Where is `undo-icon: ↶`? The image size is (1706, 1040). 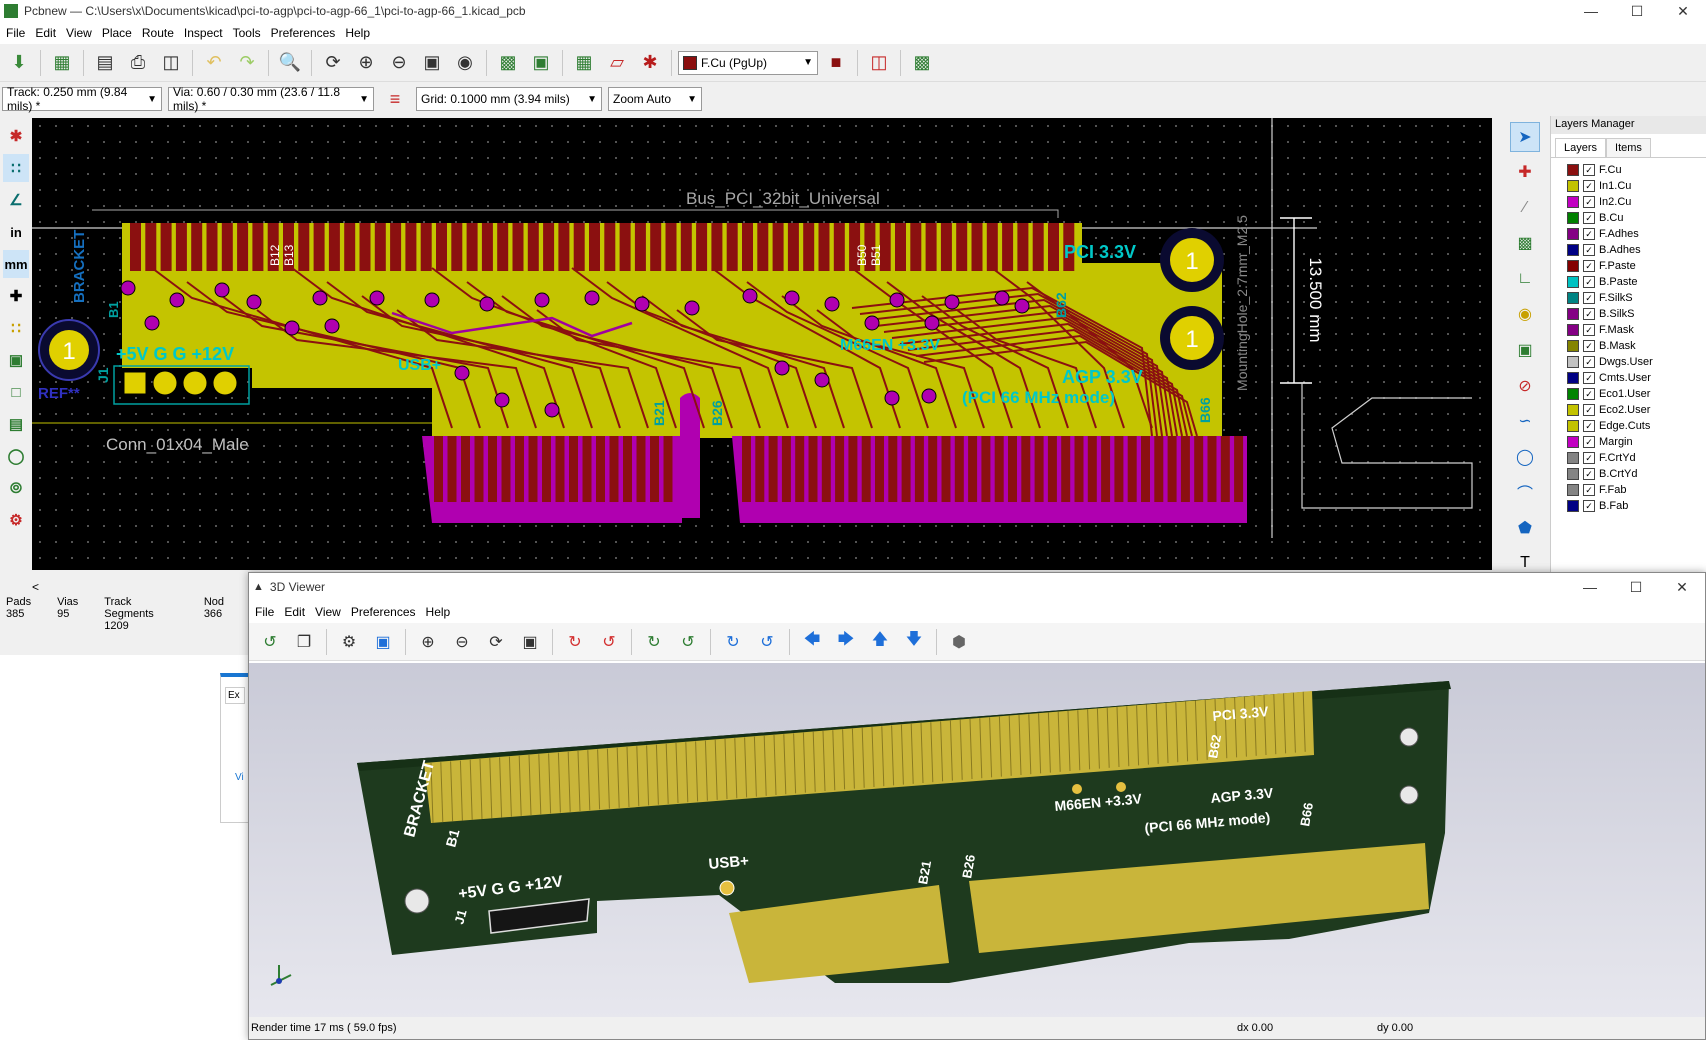
undo-icon: ↶ is located at coordinates (214, 63).